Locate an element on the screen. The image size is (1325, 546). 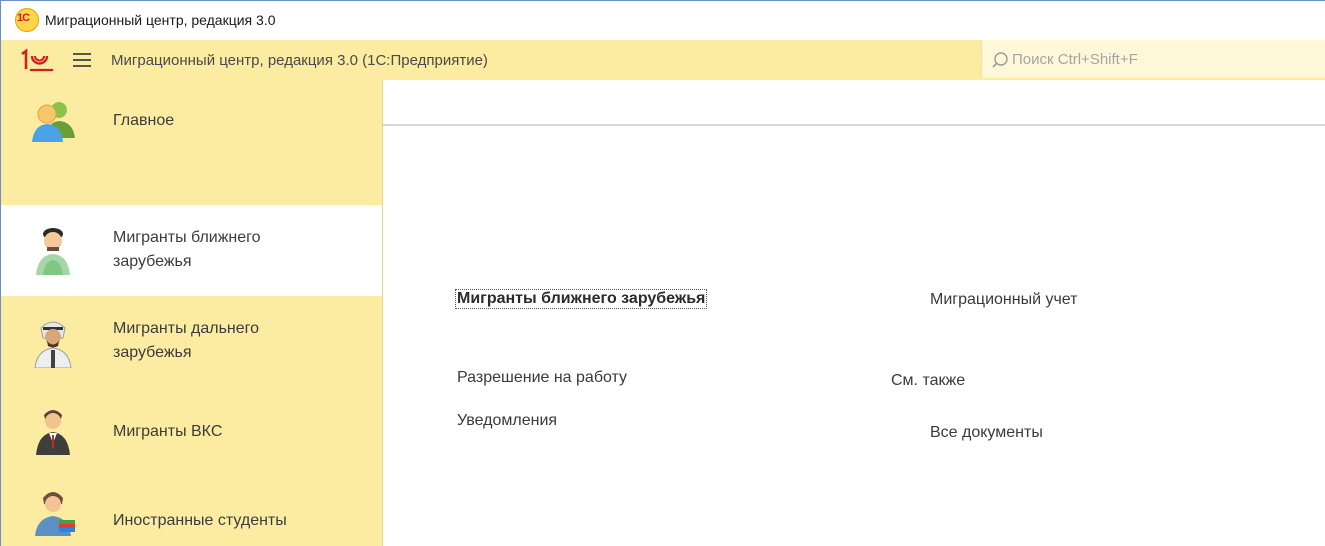
sidebar-item-migrants-near: Мигранты ближнего зарубежья is located at coordinates (191, 250).